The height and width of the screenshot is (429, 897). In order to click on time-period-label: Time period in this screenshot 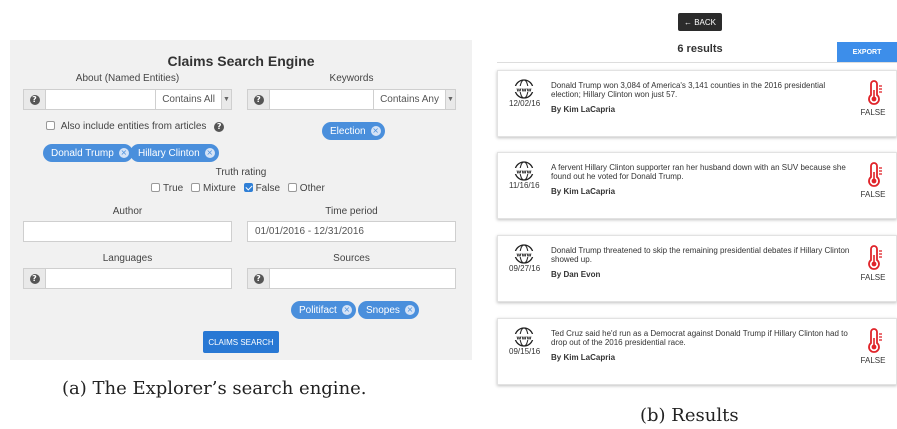, I will do `click(351, 211)`.